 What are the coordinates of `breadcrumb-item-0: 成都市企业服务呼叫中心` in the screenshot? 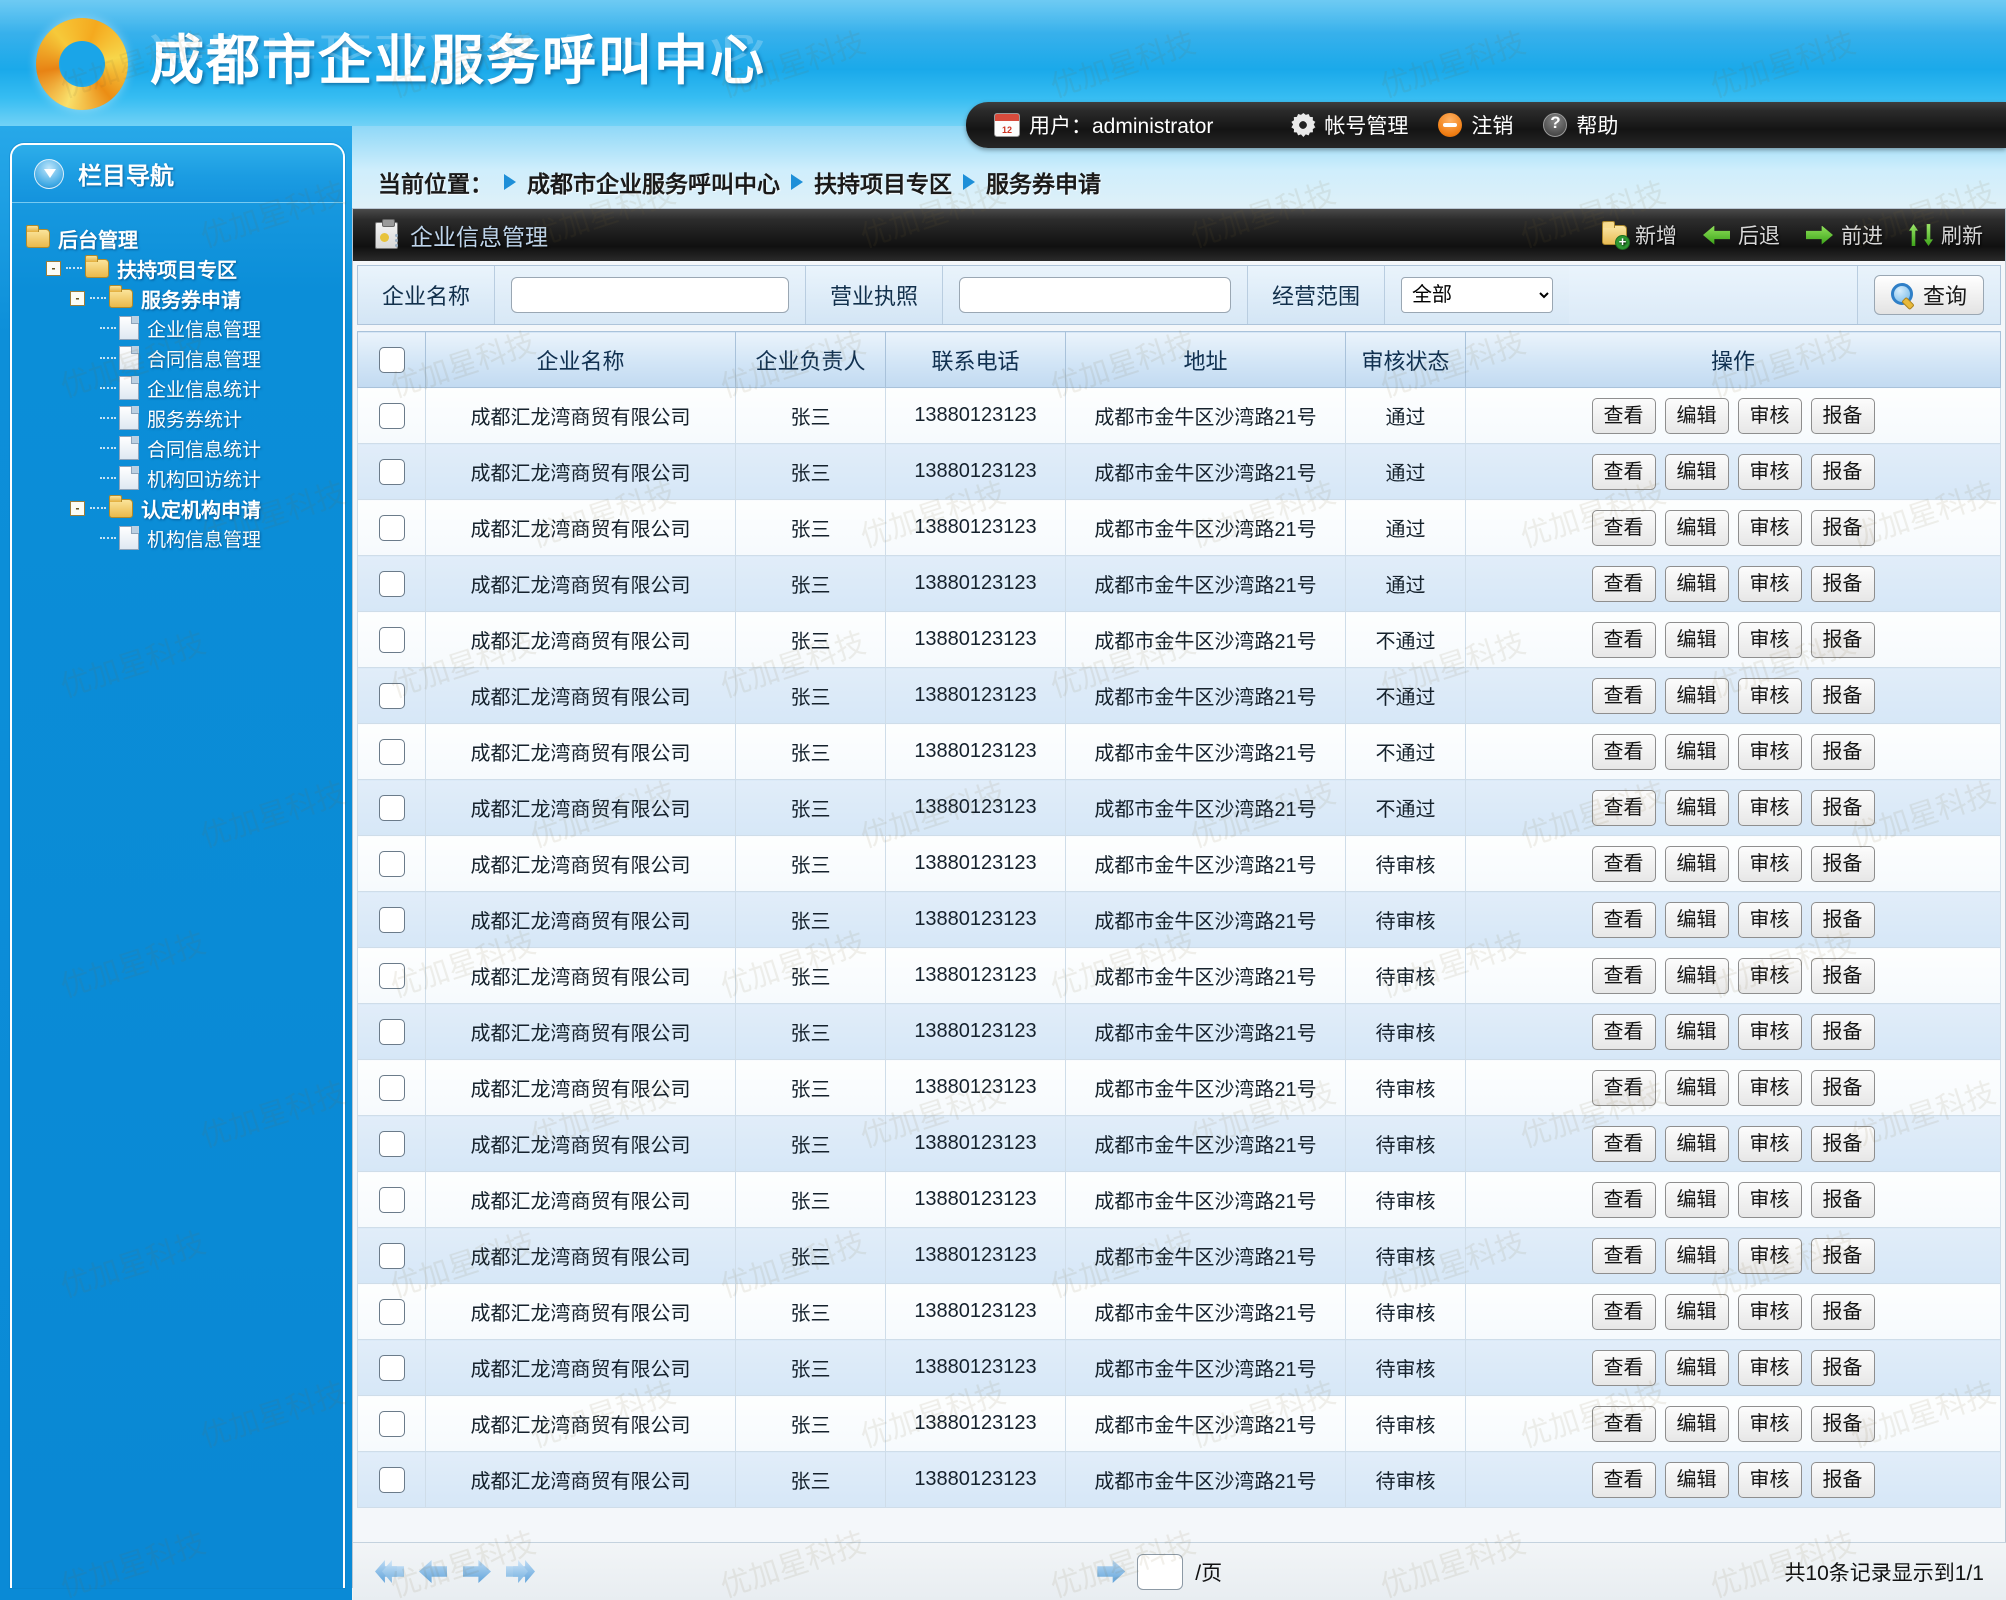 It's located at (653, 182).